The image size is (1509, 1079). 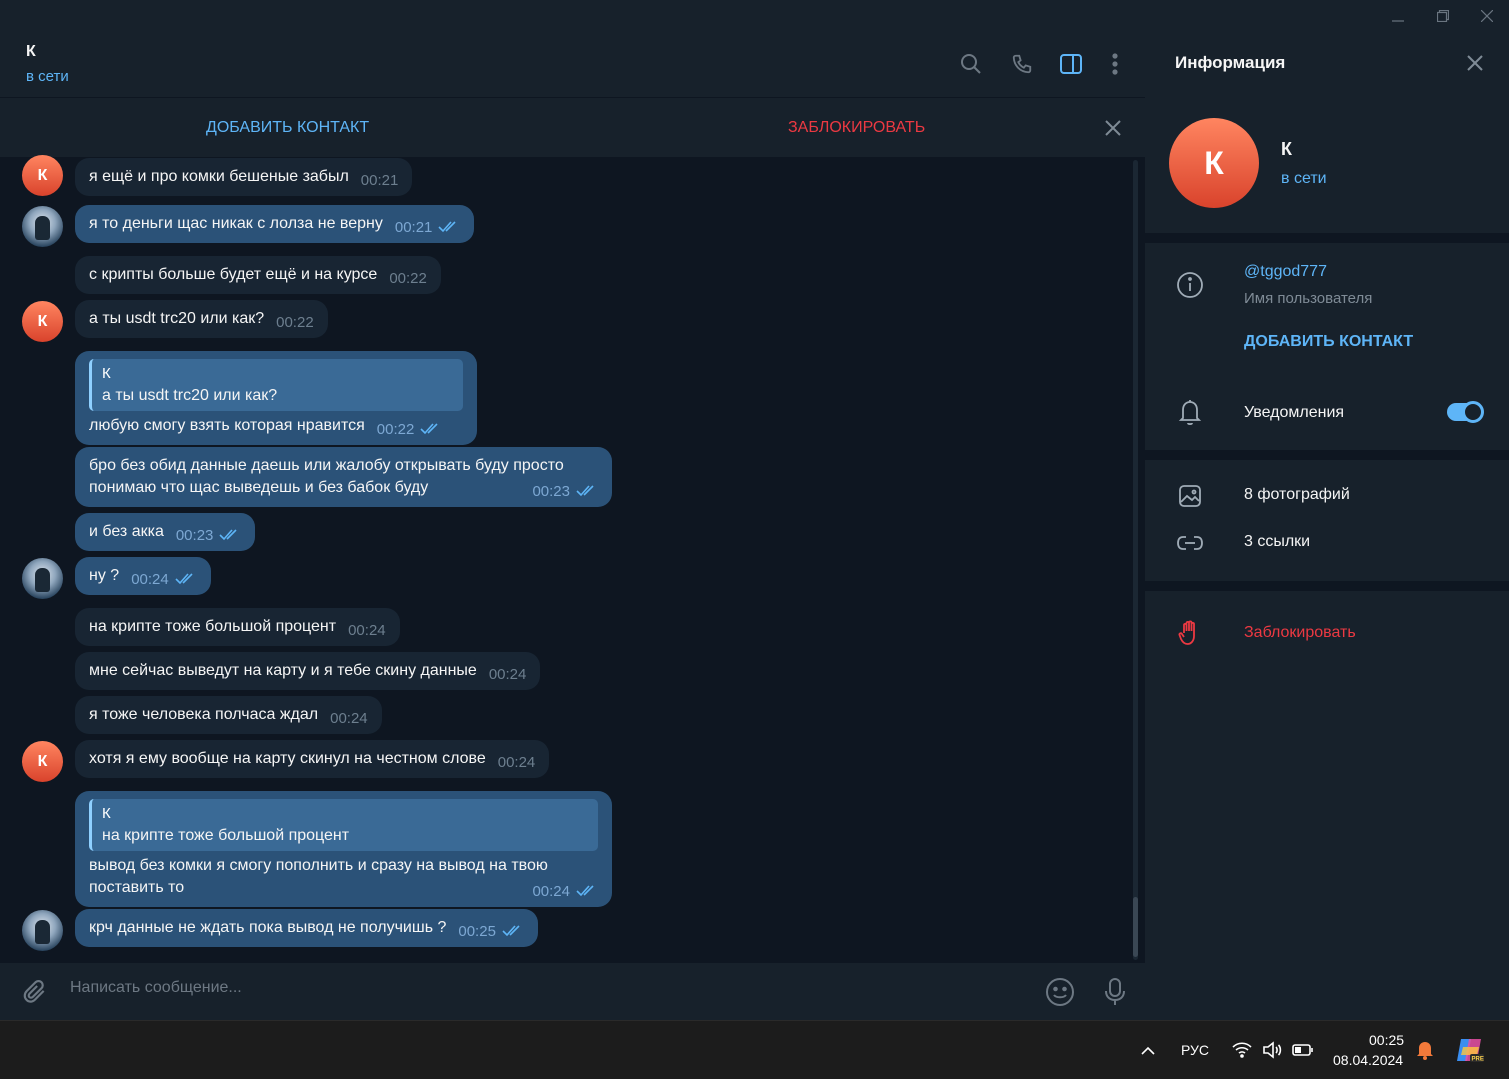 I want to click on language-indicator: РУС, so click(x=1195, y=1050).